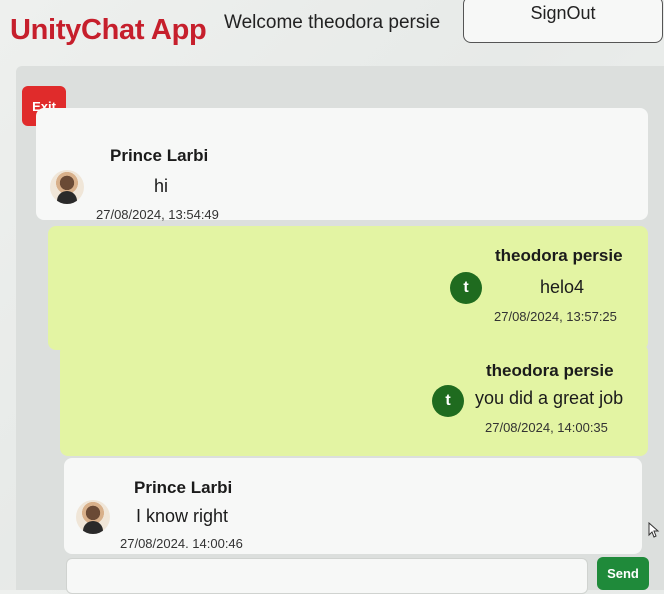 The image size is (664, 594). I want to click on pointer-arrow-icon, so click(654, 530).